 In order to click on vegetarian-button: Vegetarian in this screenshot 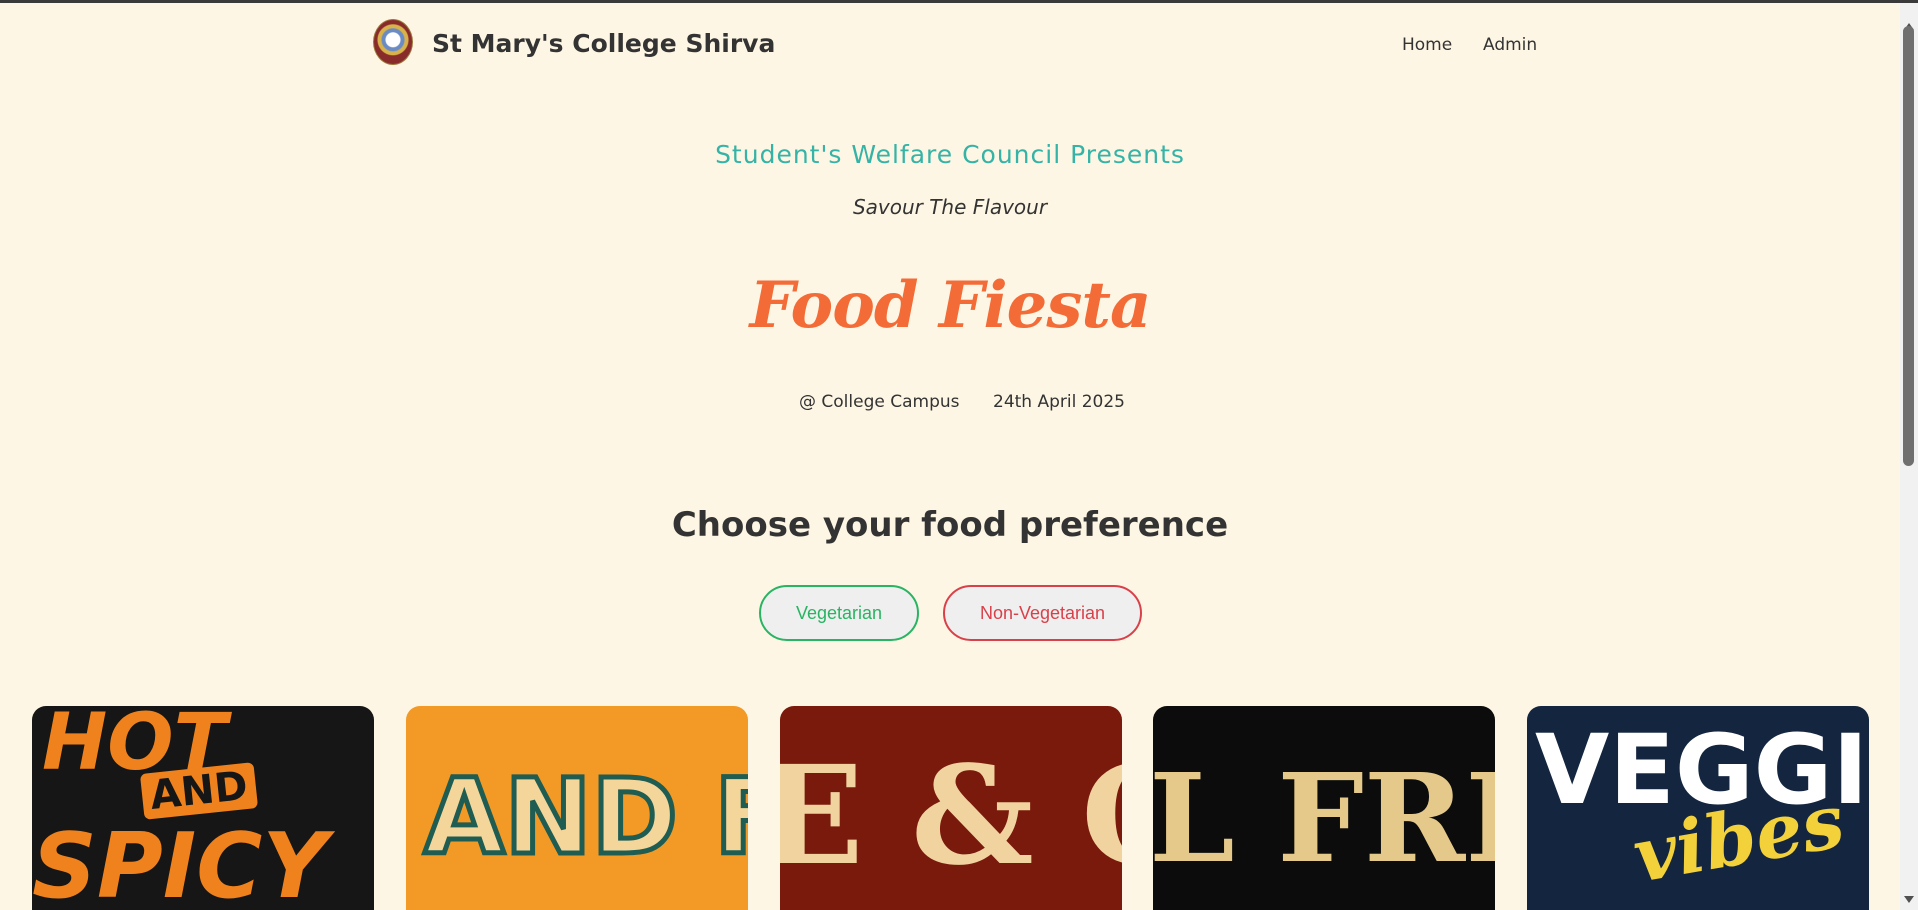, I will do `click(839, 613)`.